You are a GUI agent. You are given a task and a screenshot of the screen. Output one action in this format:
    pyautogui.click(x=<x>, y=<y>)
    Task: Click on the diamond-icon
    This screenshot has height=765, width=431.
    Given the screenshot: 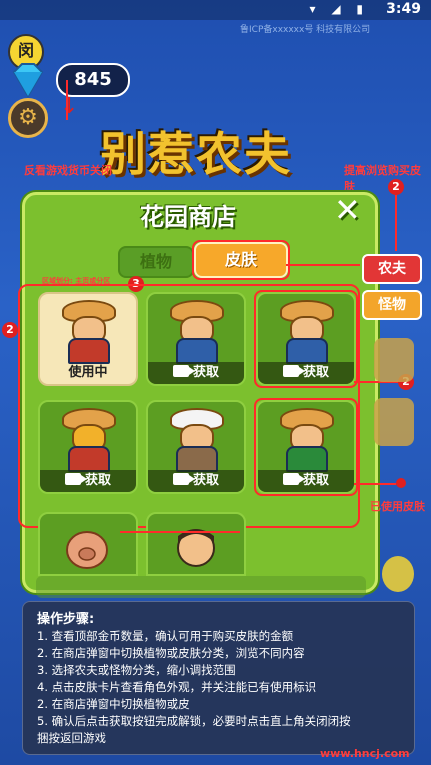 What is the action you would take?
    pyautogui.click(x=28, y=80)
    